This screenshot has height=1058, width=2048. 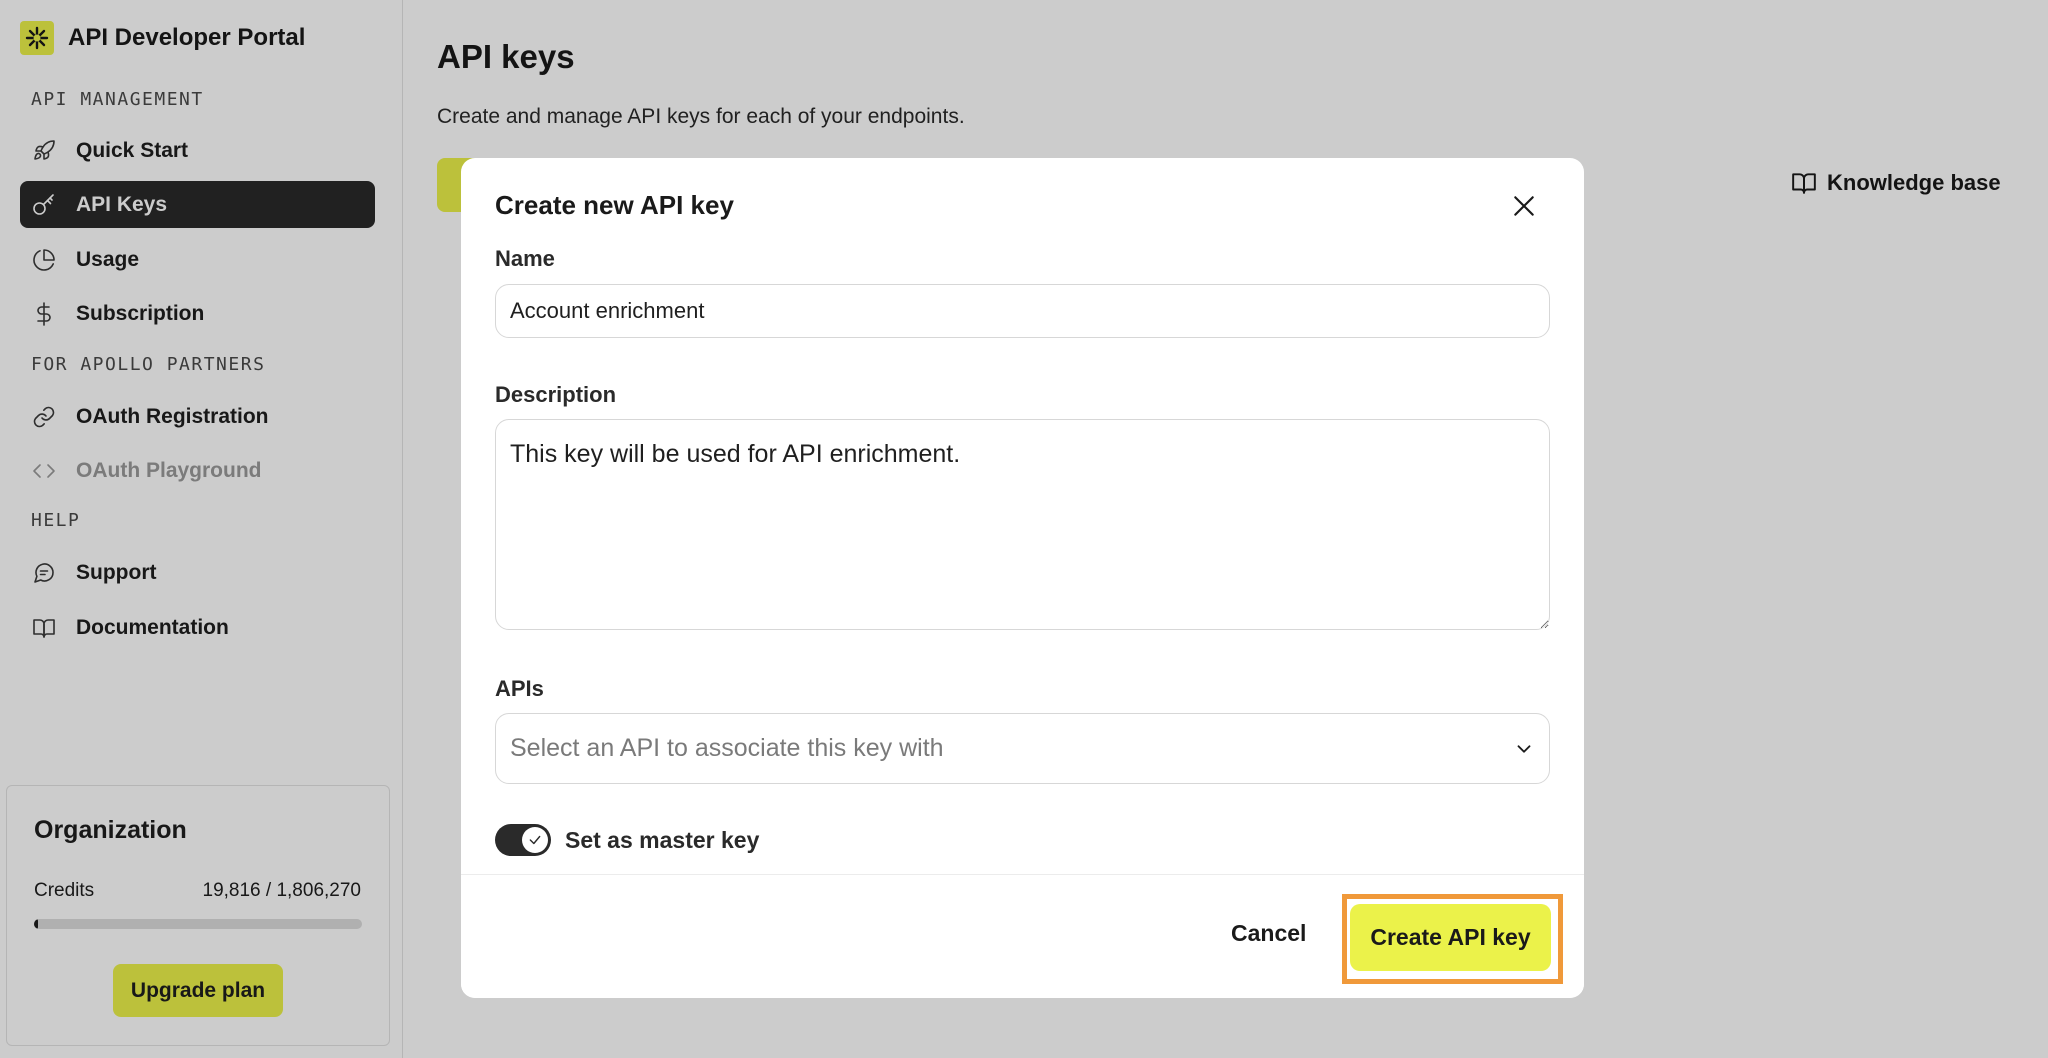 I want to click on apis-select-placeholder: Select an API to associate this key with, so click(x=727, y=748).